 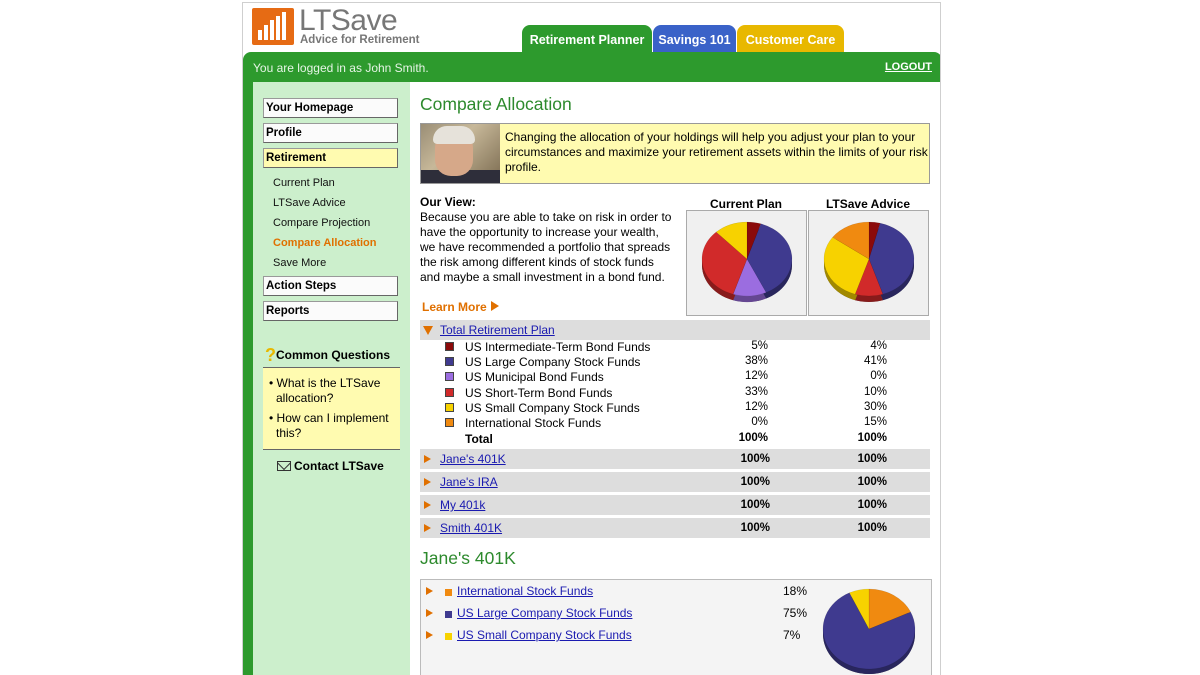 What do you see at coordinates (694, 39) in the screenshot?
I see `tab-savings-101: Savings 101` at bounding box center [694, 39].